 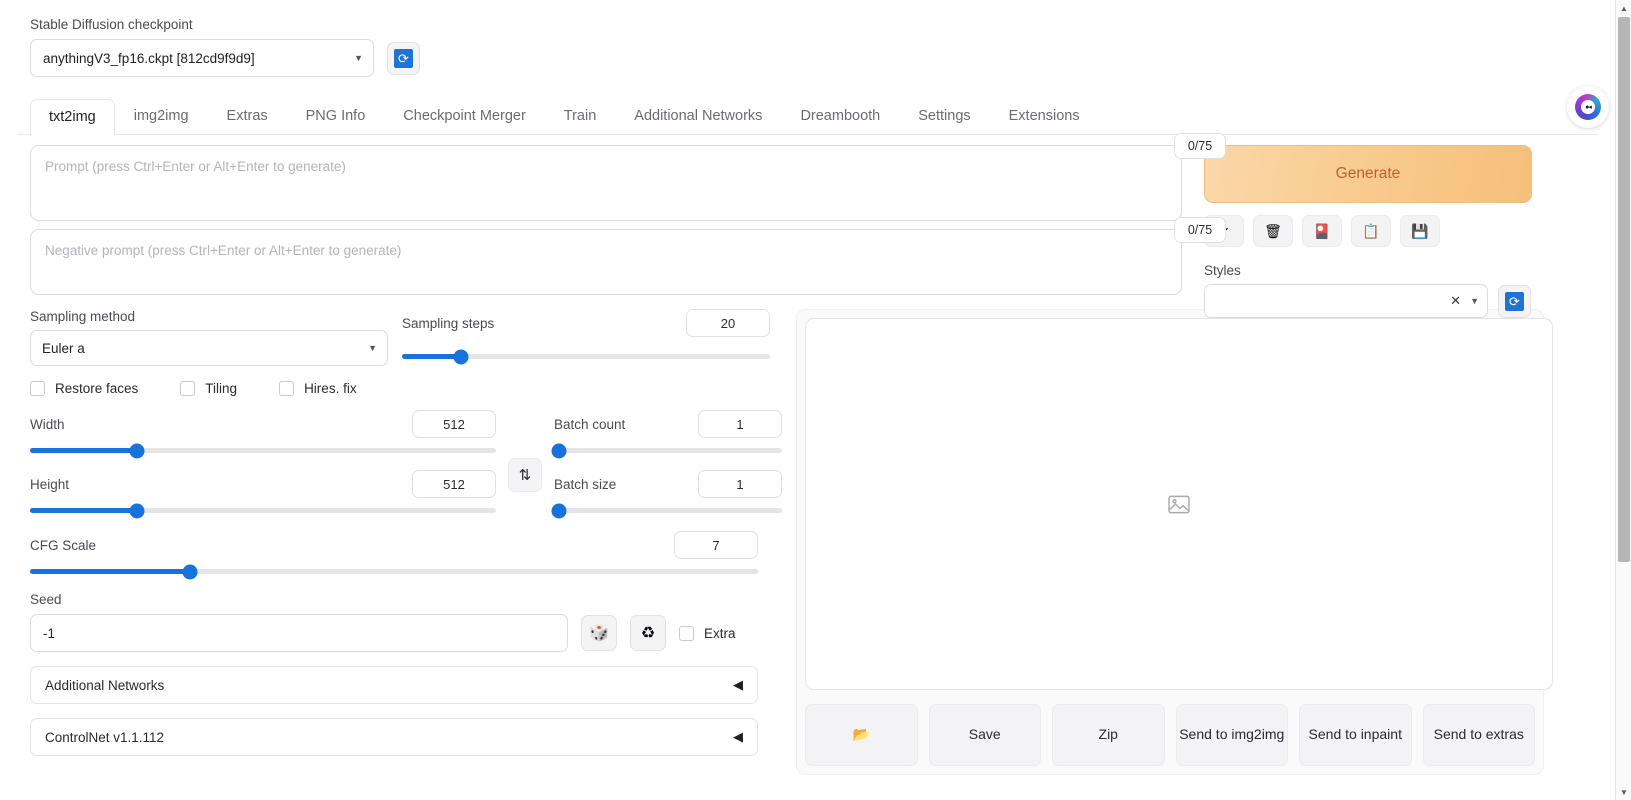 I want to click on badge-inner-label: ●◂, so click(x=1588, y=107).